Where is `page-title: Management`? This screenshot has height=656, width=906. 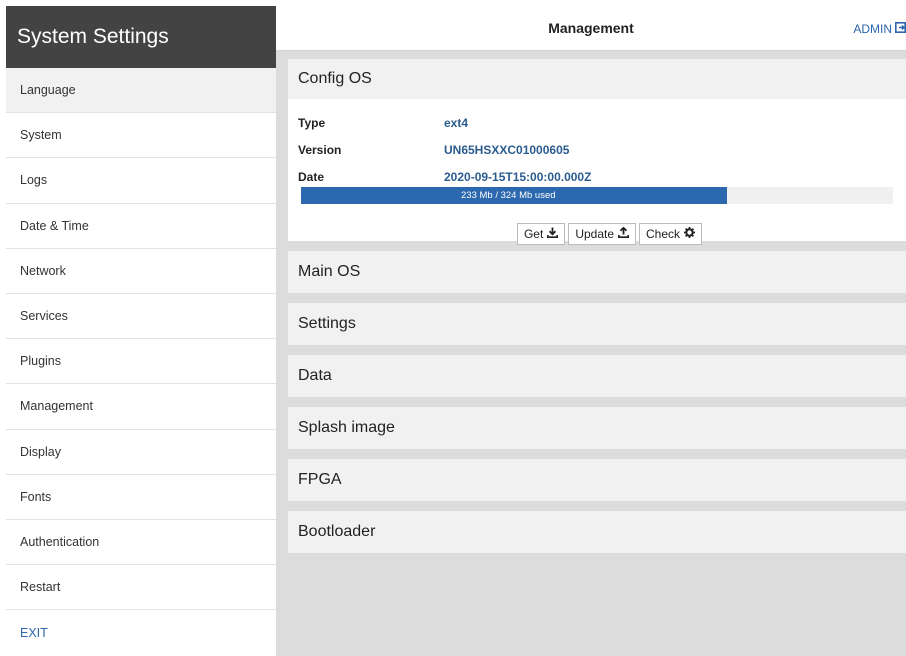
page-title: Management is located at coordinates (591, 28).